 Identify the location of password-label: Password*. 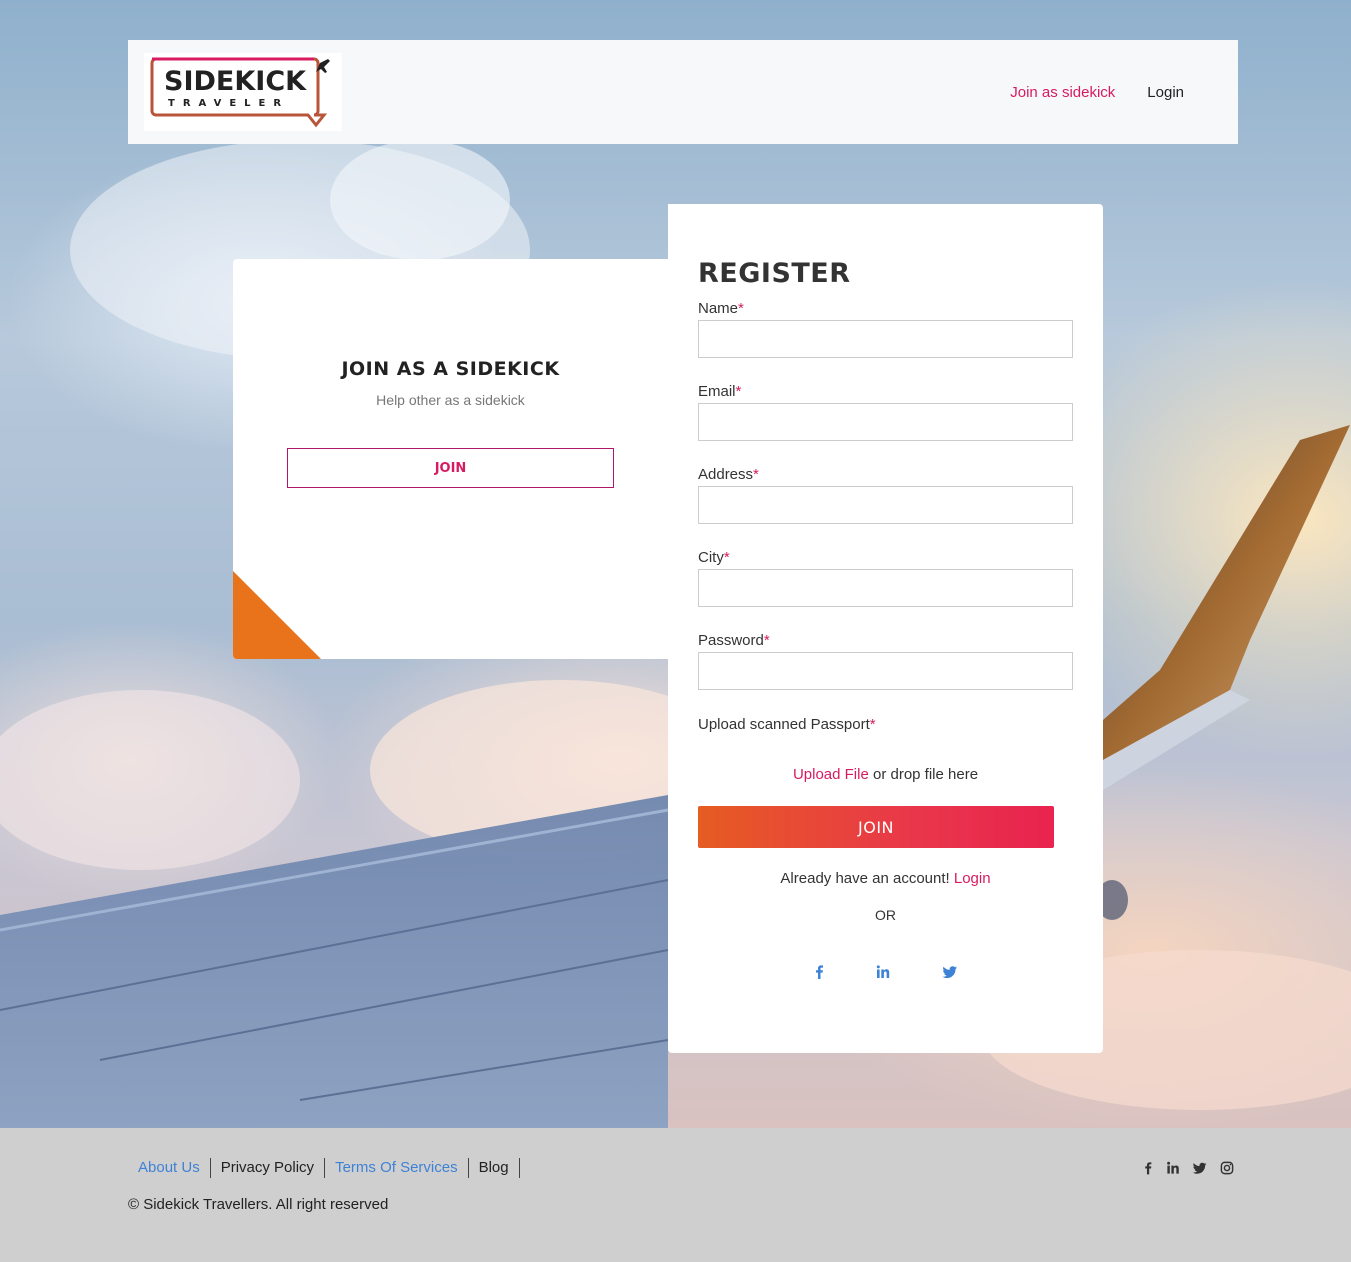
(734, 640).